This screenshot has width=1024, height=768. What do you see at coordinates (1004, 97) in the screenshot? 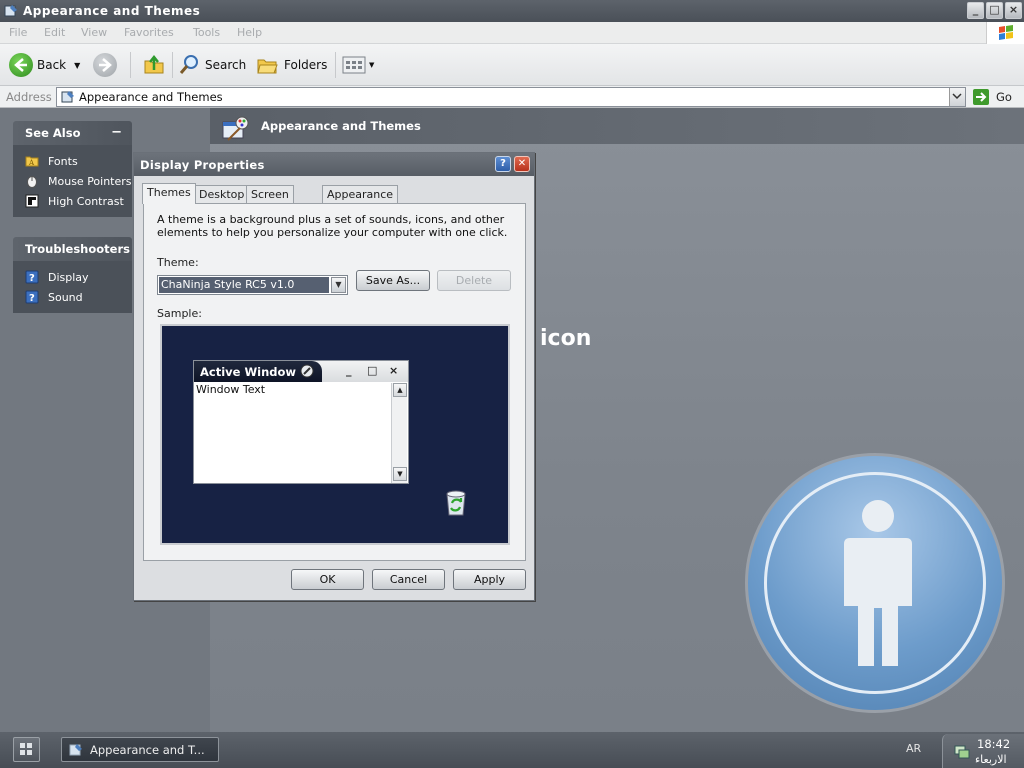
I see `go-label: Go` at bounding box center [1004, 97].